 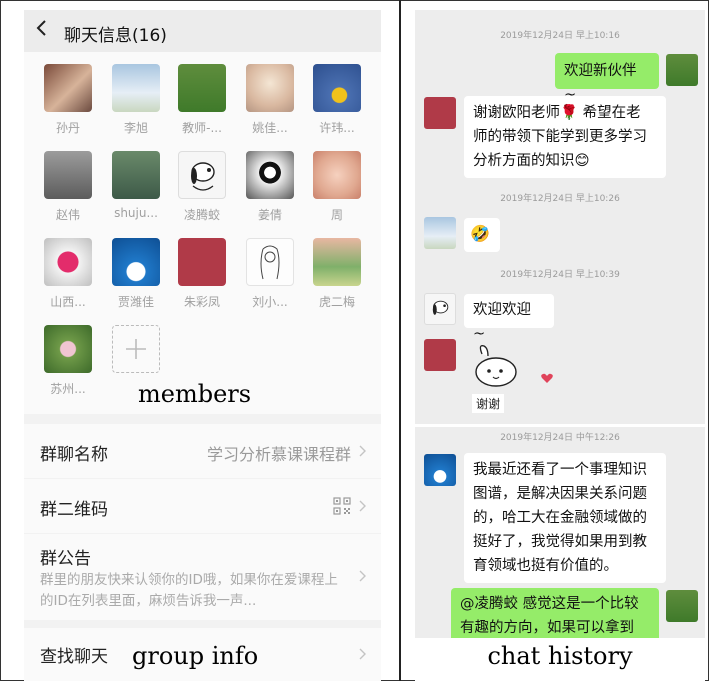 I want to click on message-line: 师的带领下能学到更多学习, so click(x=560, y=137).